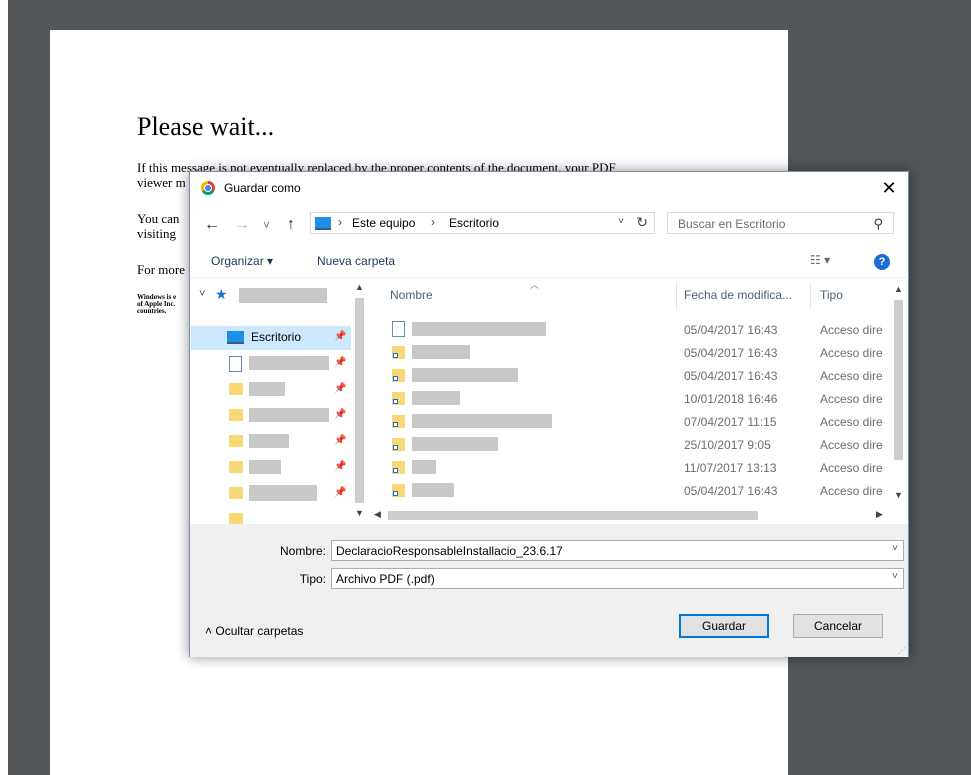 Image resolution: width=971 pixels, height=775 pixels. I want to click on file-list-vertical-scrollbar: ▲ ▼, so click(898, 392).